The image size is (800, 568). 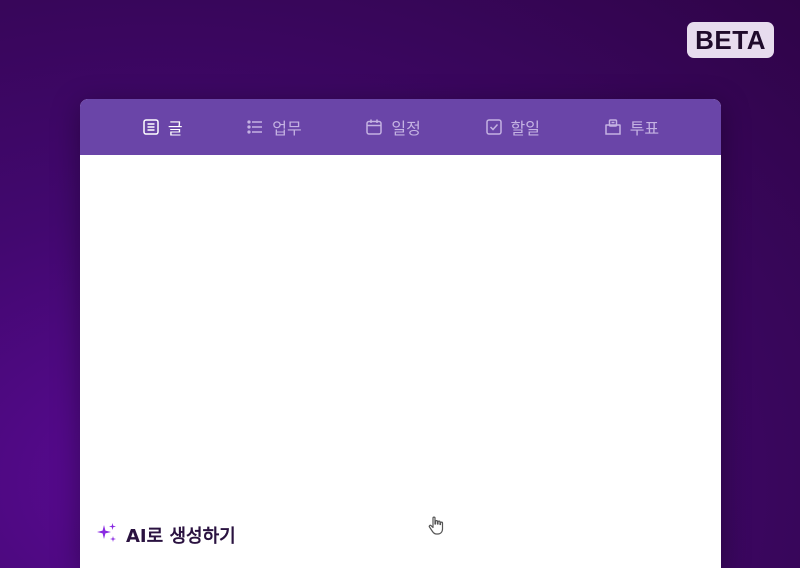 I want to click on ai-generate-label: AI로 생성하기, so click(x=181, y=536).